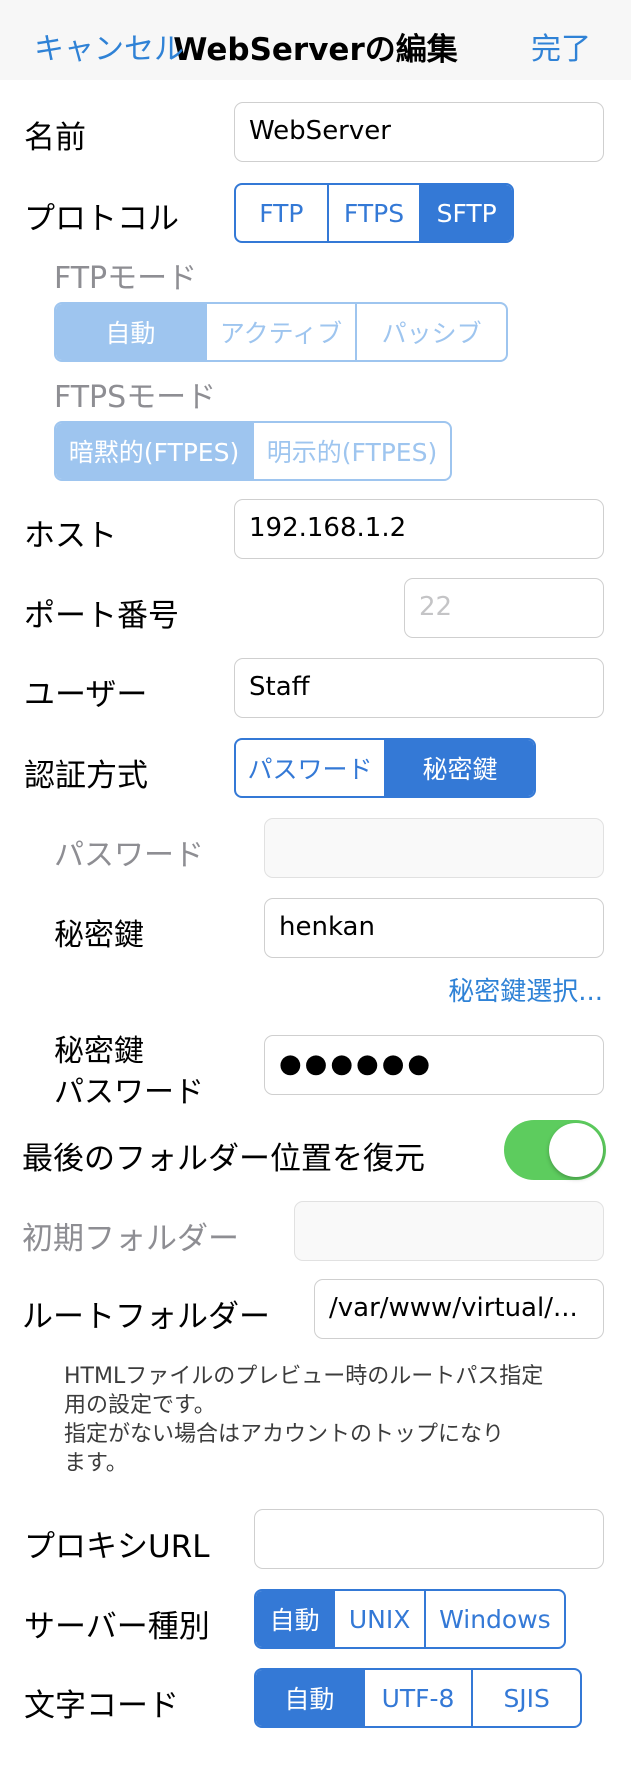 Image resolution: width=631 pixels, height=1765 pixels. What do you see at coordinates (117, 1547) in the screenshot?
I see `proxy-url-label: プロキシURL` at bounding box center [117, 1547].